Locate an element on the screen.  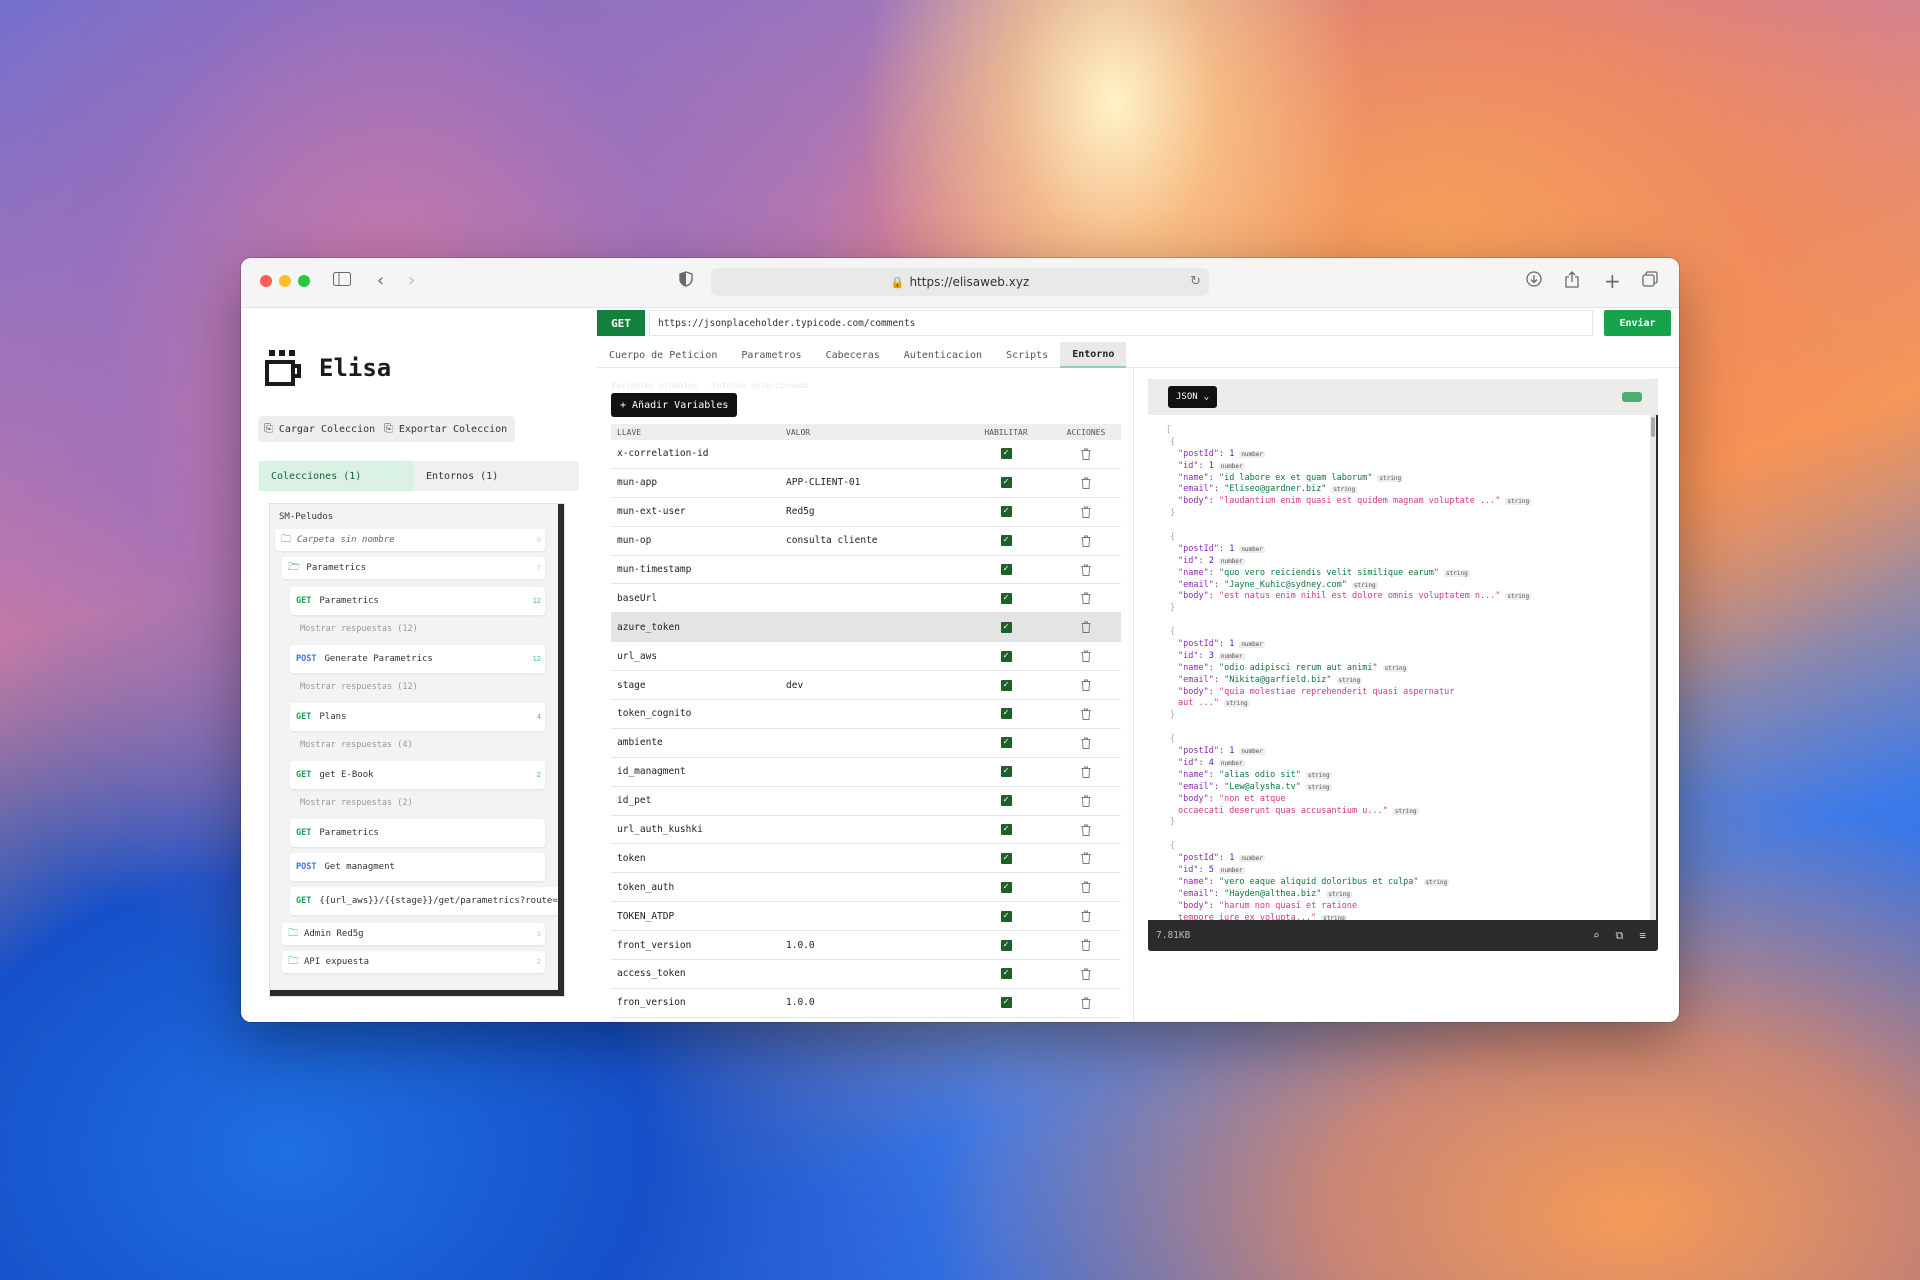
variable-key: url_aws is located at coordinates (698, 656).